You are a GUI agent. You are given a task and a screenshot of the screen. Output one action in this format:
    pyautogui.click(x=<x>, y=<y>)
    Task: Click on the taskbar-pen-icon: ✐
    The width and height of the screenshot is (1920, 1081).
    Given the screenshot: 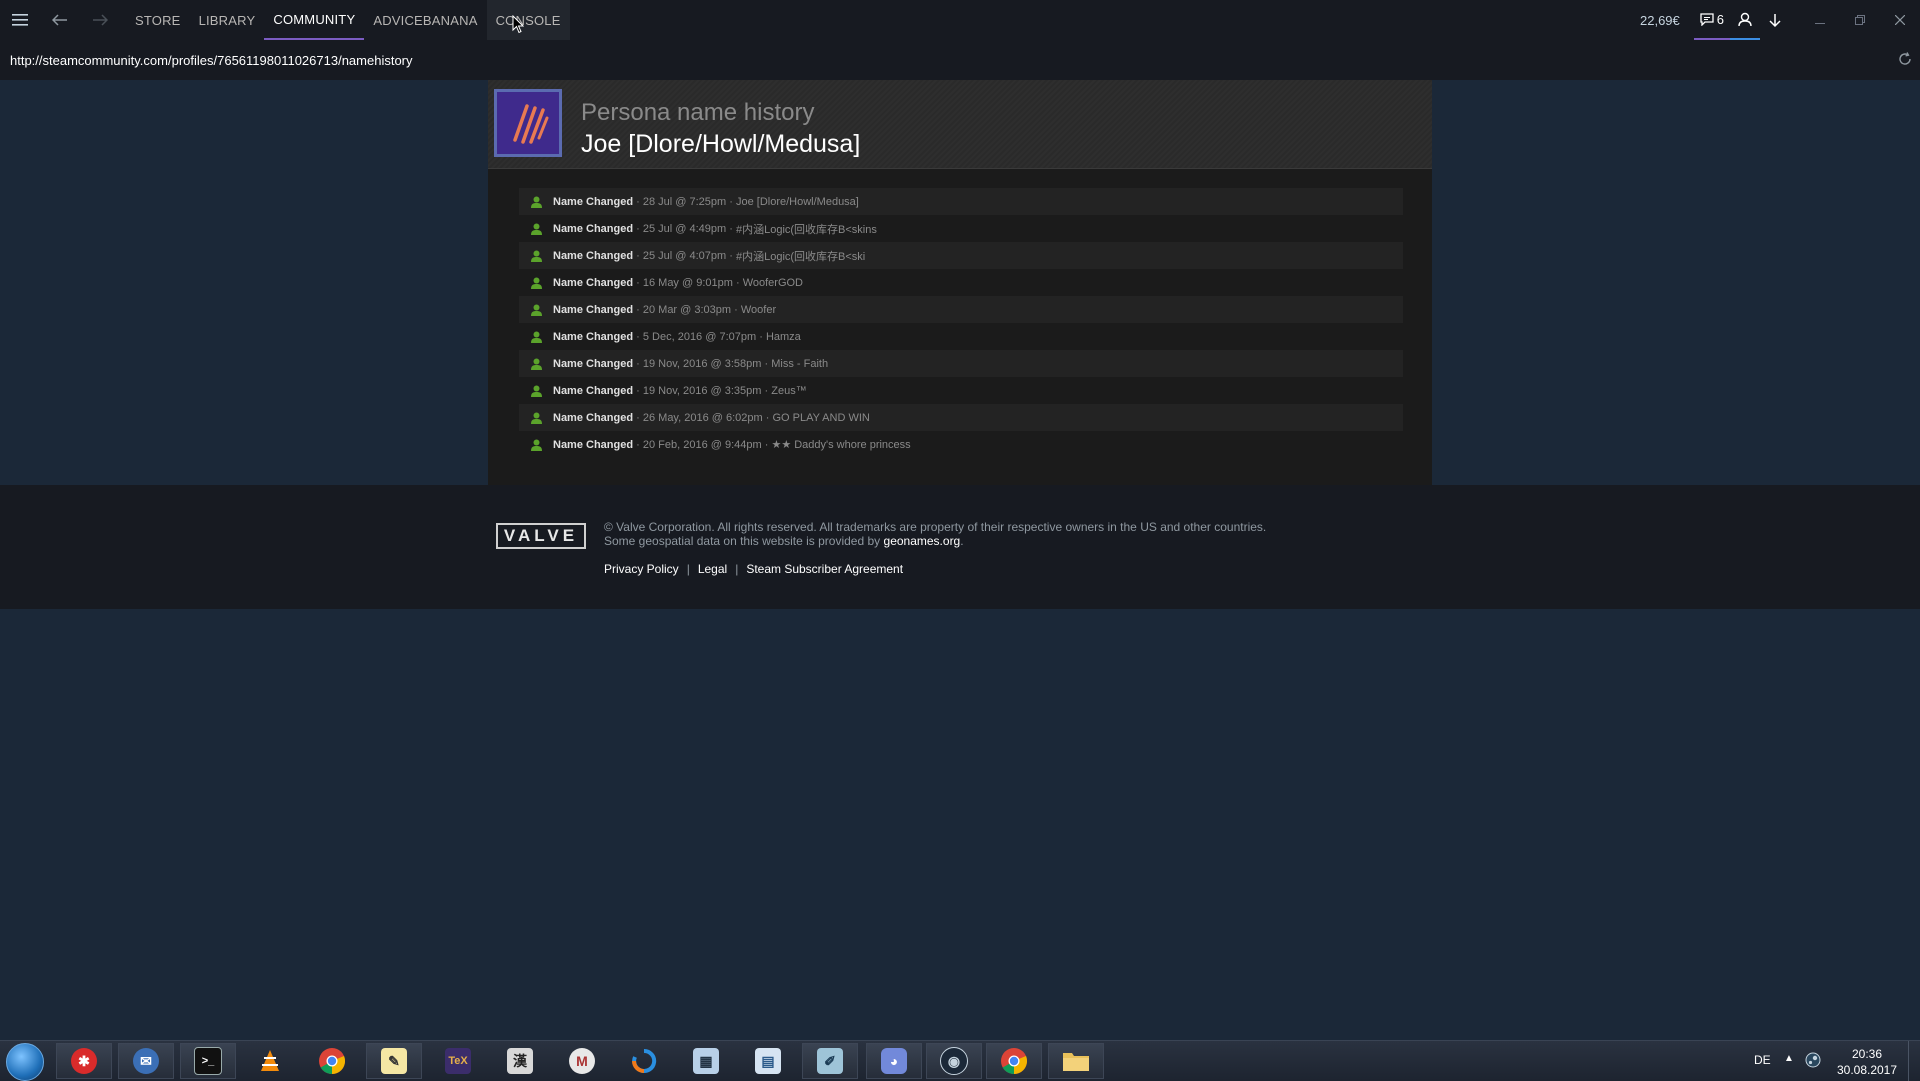 What is the action you would take?
    pyautogui.click(x=830, y=1061)
    